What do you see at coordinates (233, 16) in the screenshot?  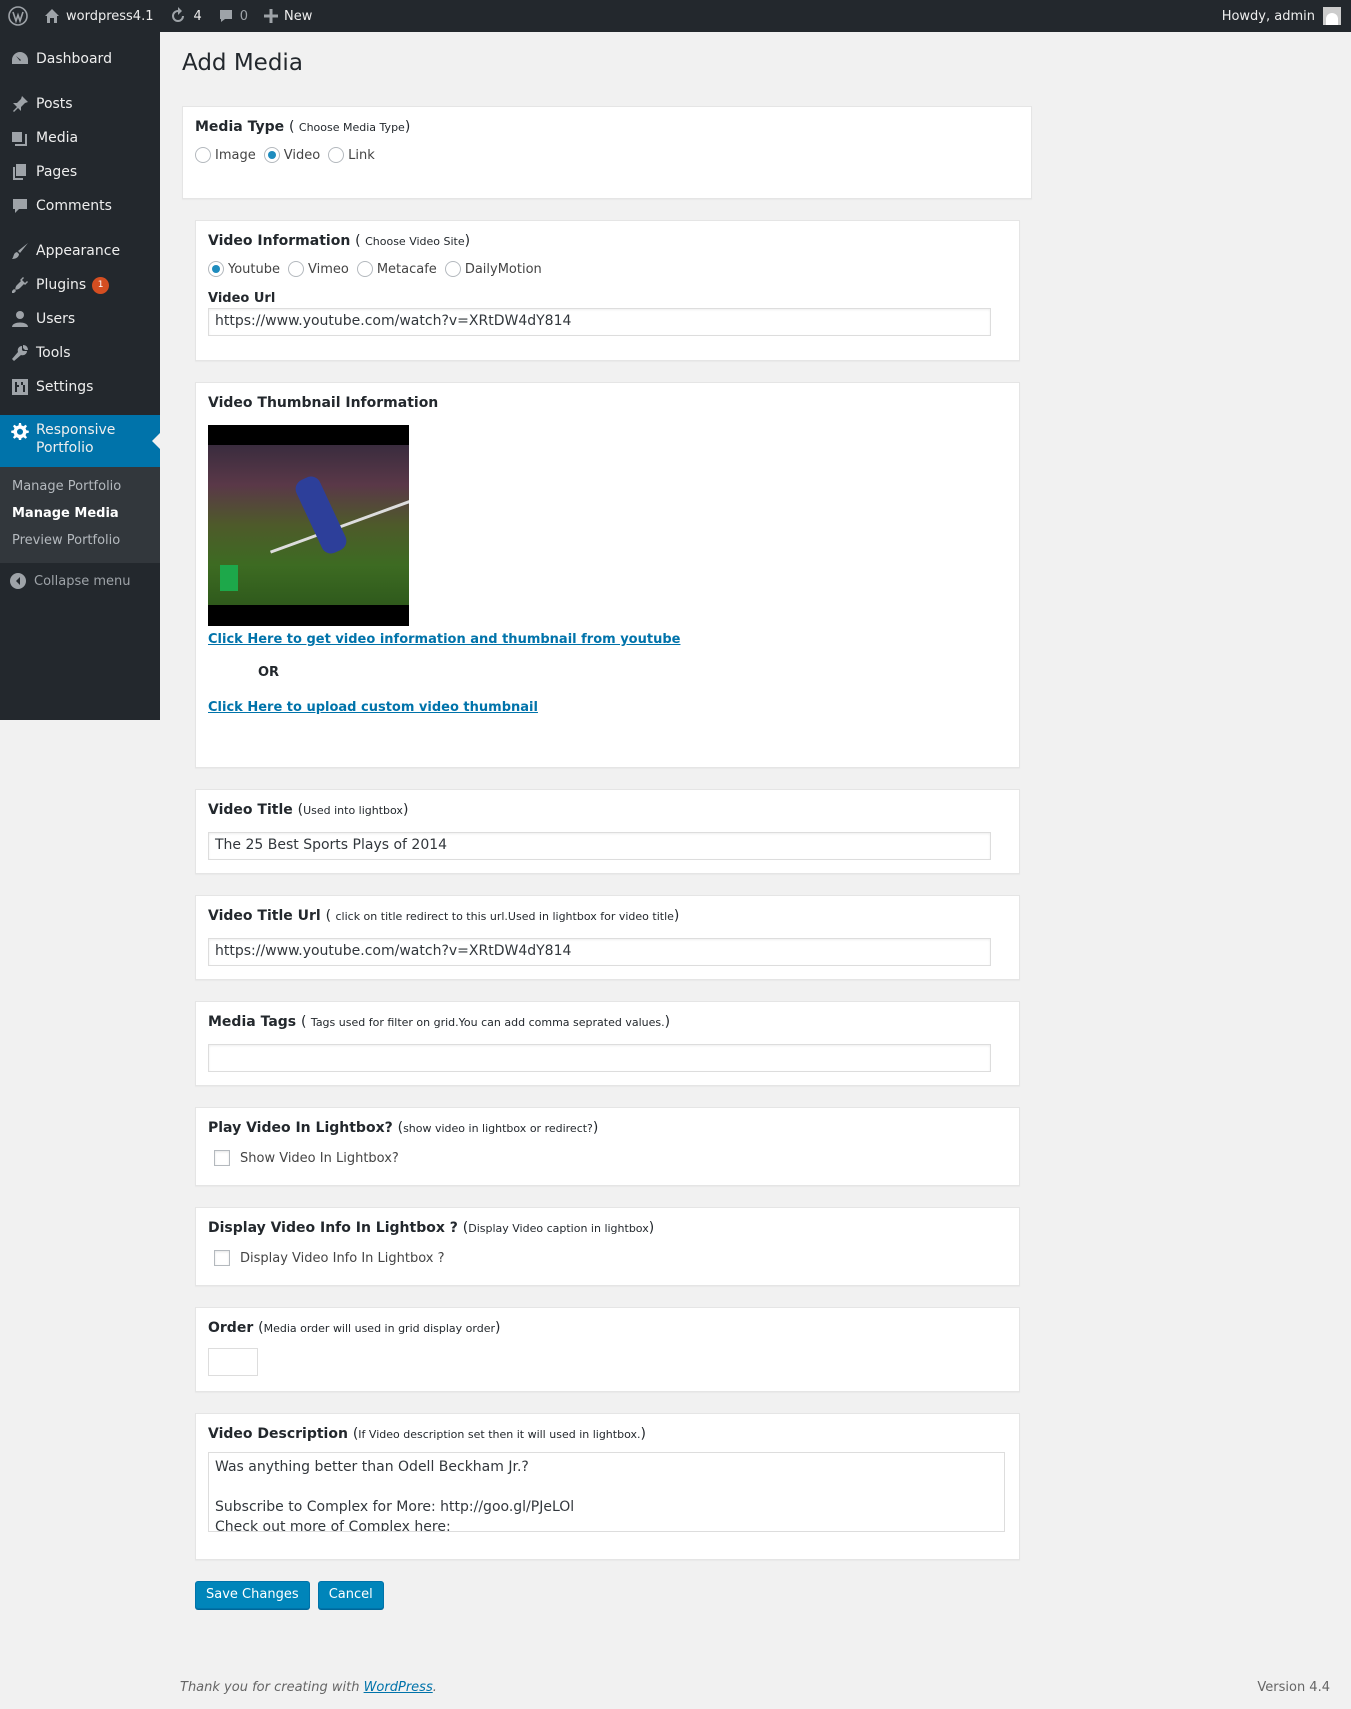 I see `comments-link: 0` at bounding box center [233, 16].